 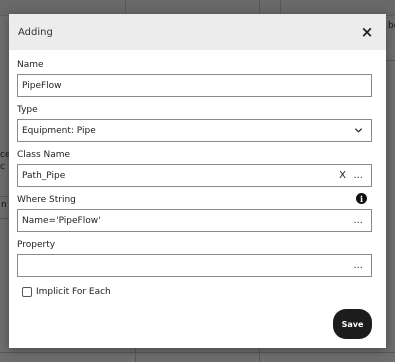 What do you see at coordinates (30, 65) in the screenshot?
I see `name-label: Name` at bounding box center [30, 65].